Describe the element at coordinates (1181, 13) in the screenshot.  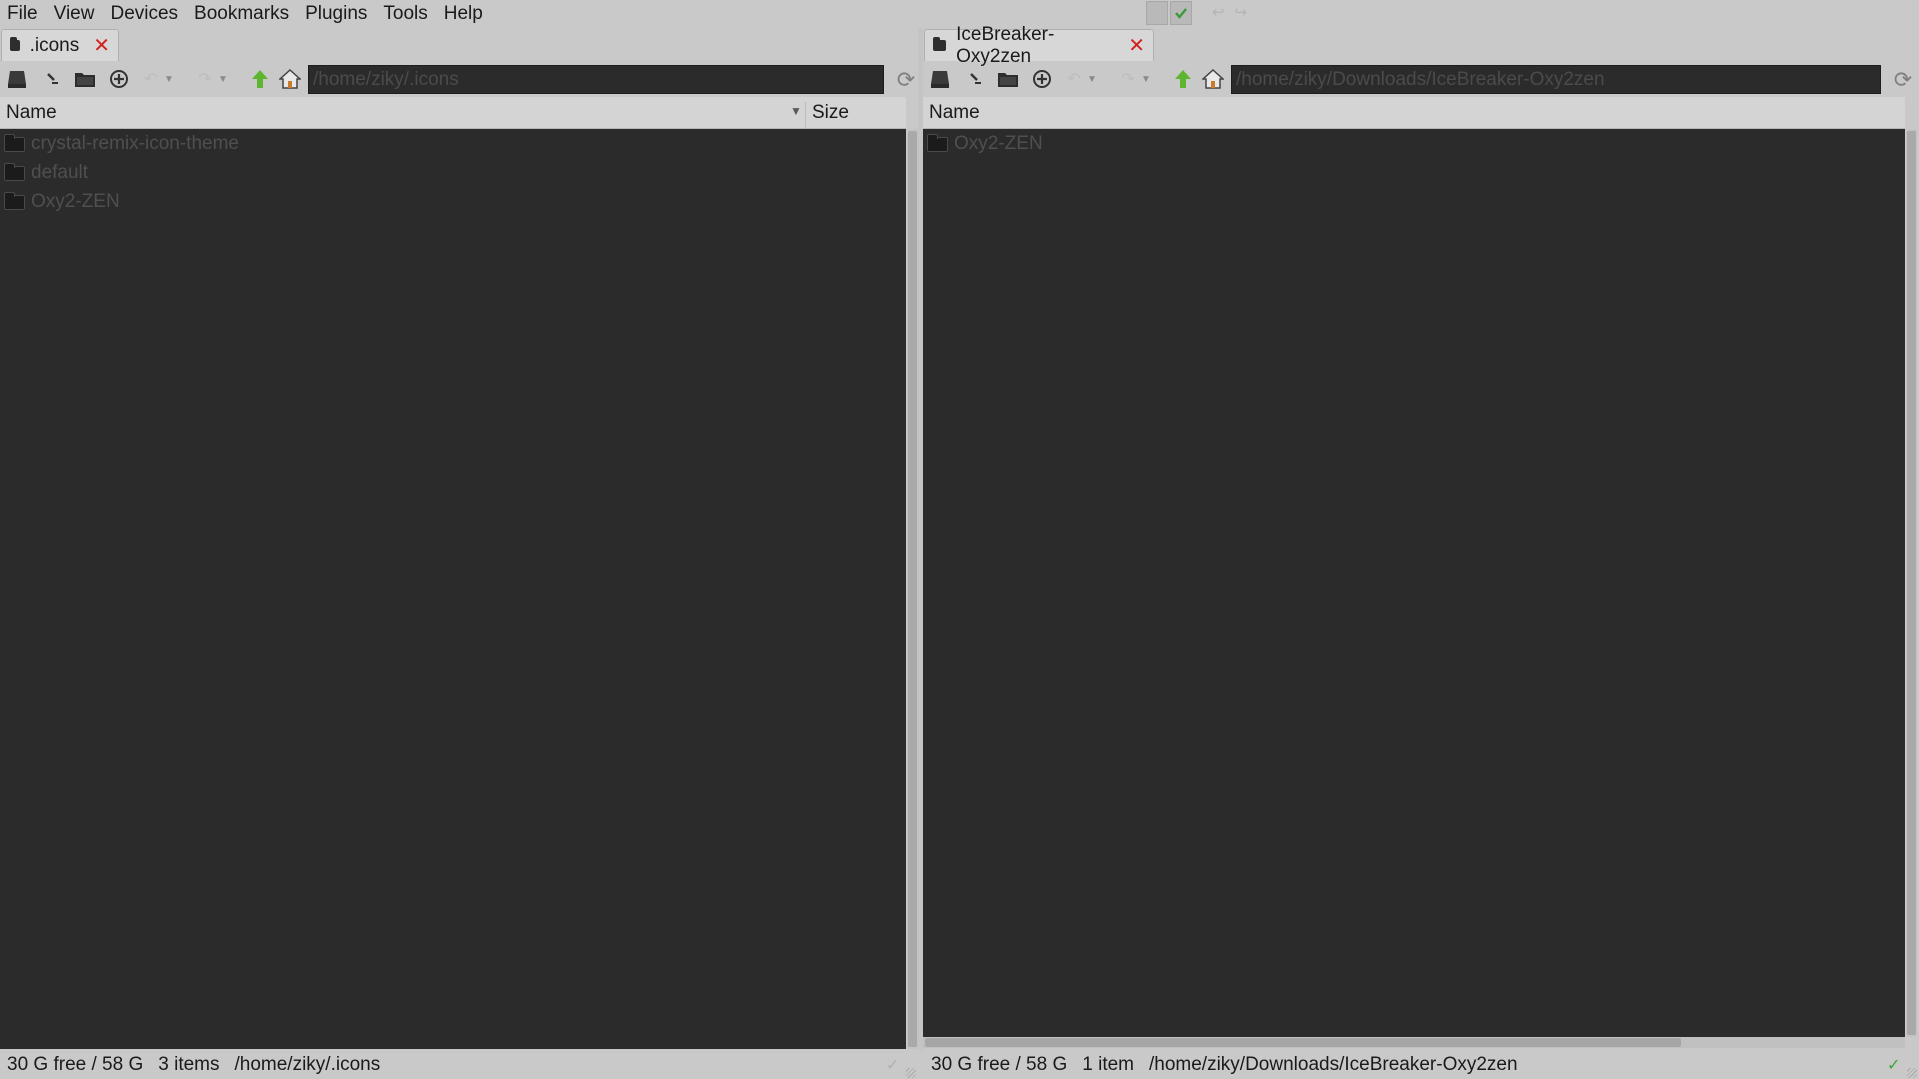
I see `check-tray-icon` at that location.